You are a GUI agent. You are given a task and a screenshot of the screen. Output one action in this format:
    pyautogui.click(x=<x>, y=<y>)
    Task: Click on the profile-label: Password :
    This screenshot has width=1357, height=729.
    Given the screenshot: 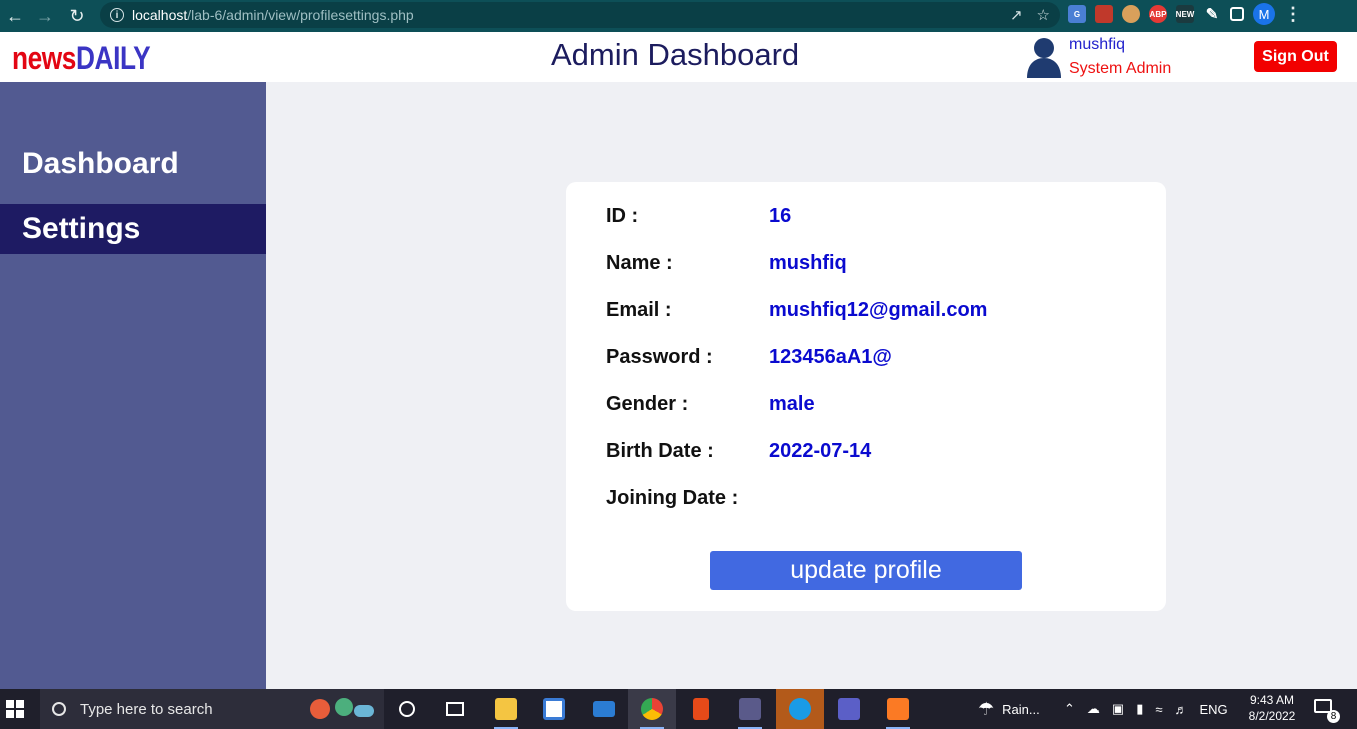 What is the action you would take?
    pyautogui.click(x=659, y=357)
    